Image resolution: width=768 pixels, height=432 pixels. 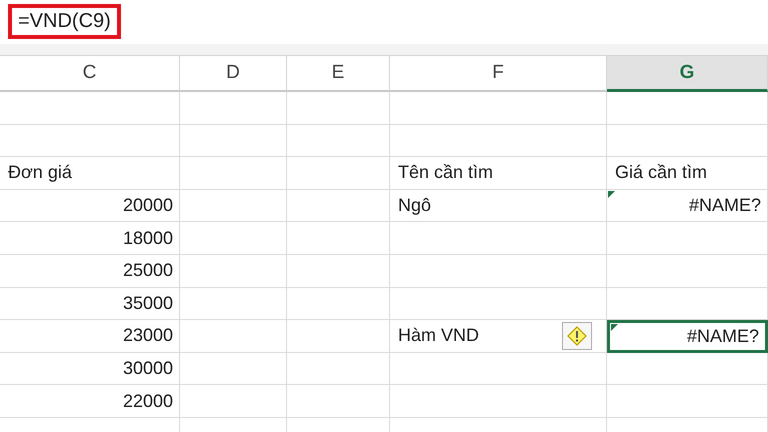 I want to click on table-cell: 20000, so click(x=90, y=206).